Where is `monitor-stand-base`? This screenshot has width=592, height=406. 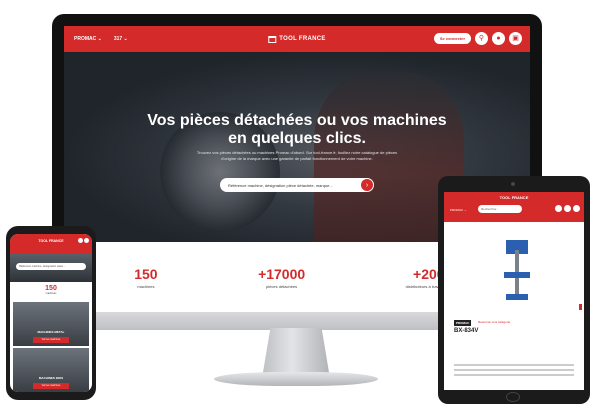
monitor-stand-base is located at coordinates (296, 379).